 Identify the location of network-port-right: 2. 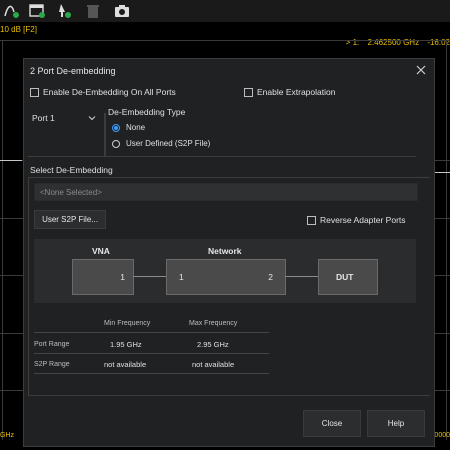
(270, 277).